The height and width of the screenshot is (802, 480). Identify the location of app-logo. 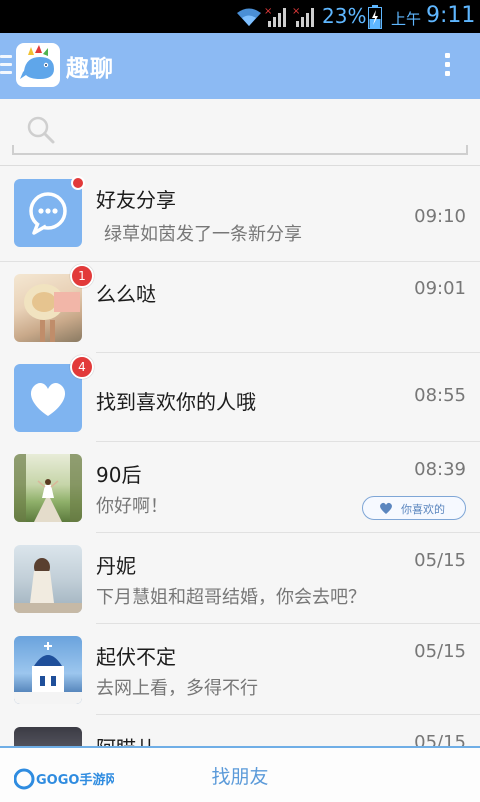
(38, 65).